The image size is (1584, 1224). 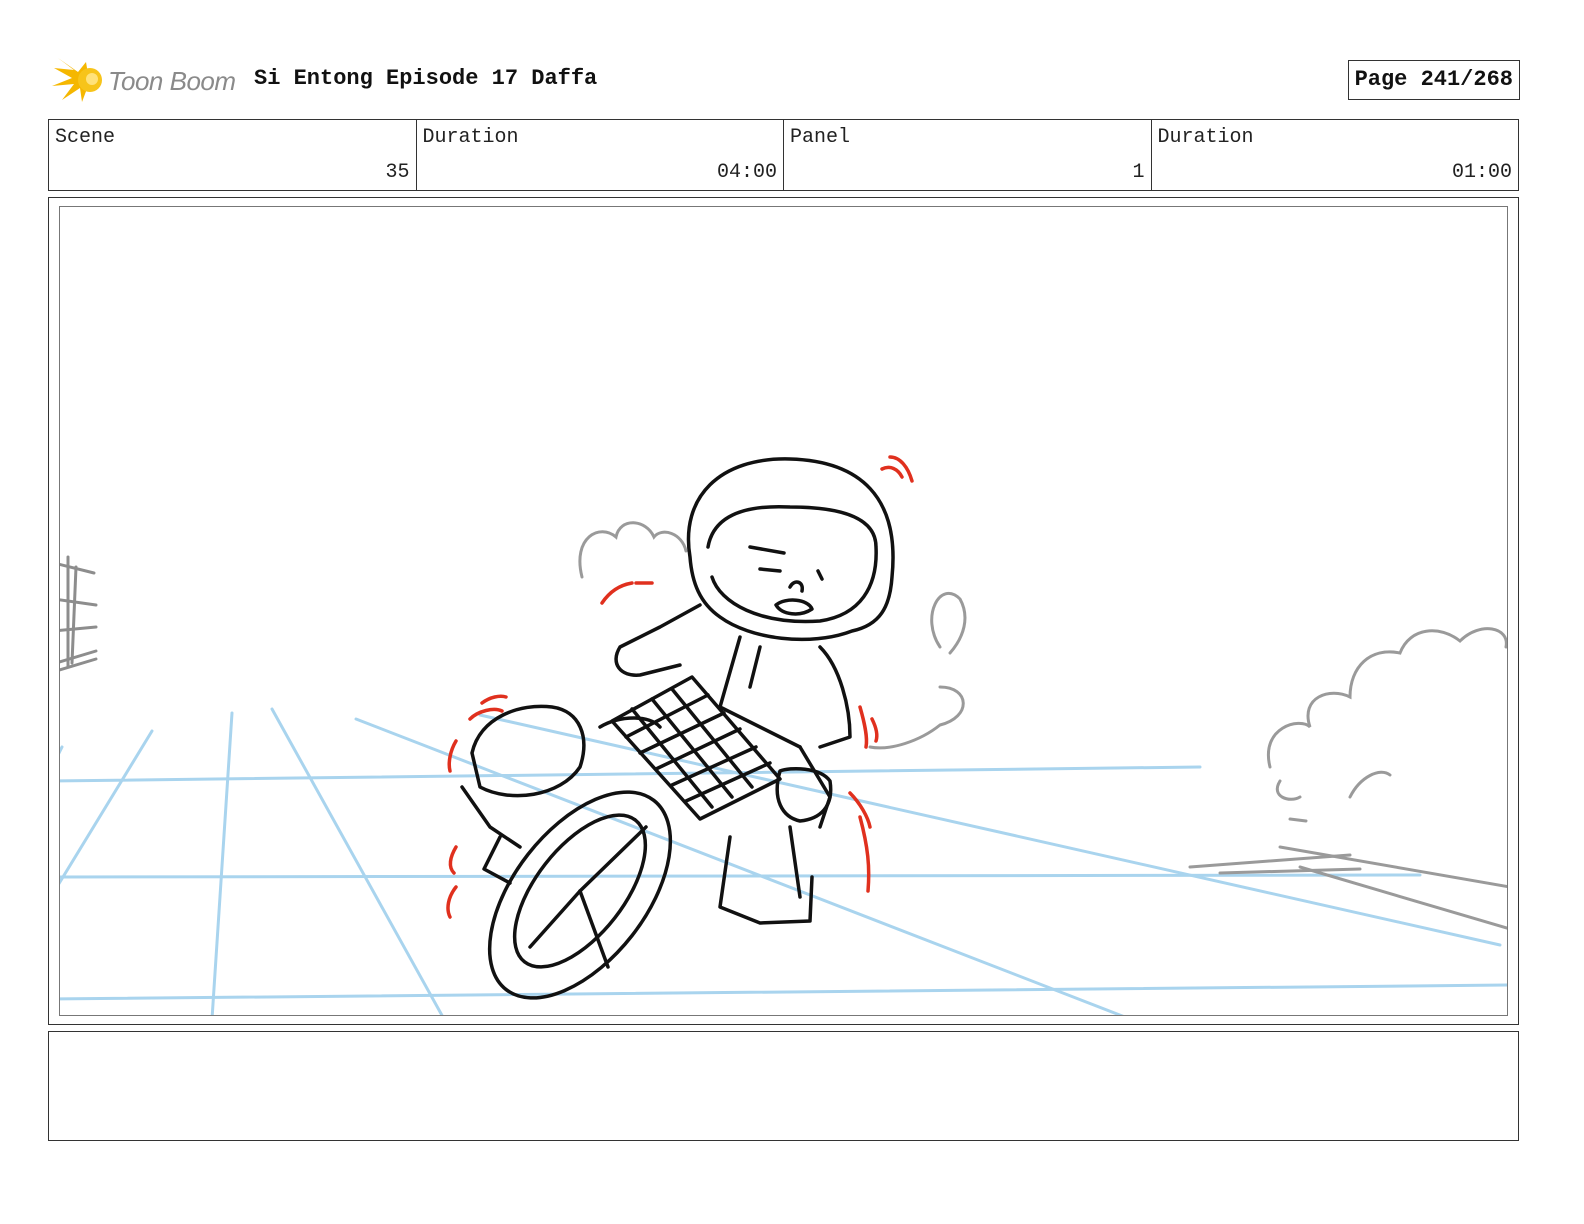 I want to click on document-title: Si Entong Episode 17 Daffa, so click(x=426, y=78).